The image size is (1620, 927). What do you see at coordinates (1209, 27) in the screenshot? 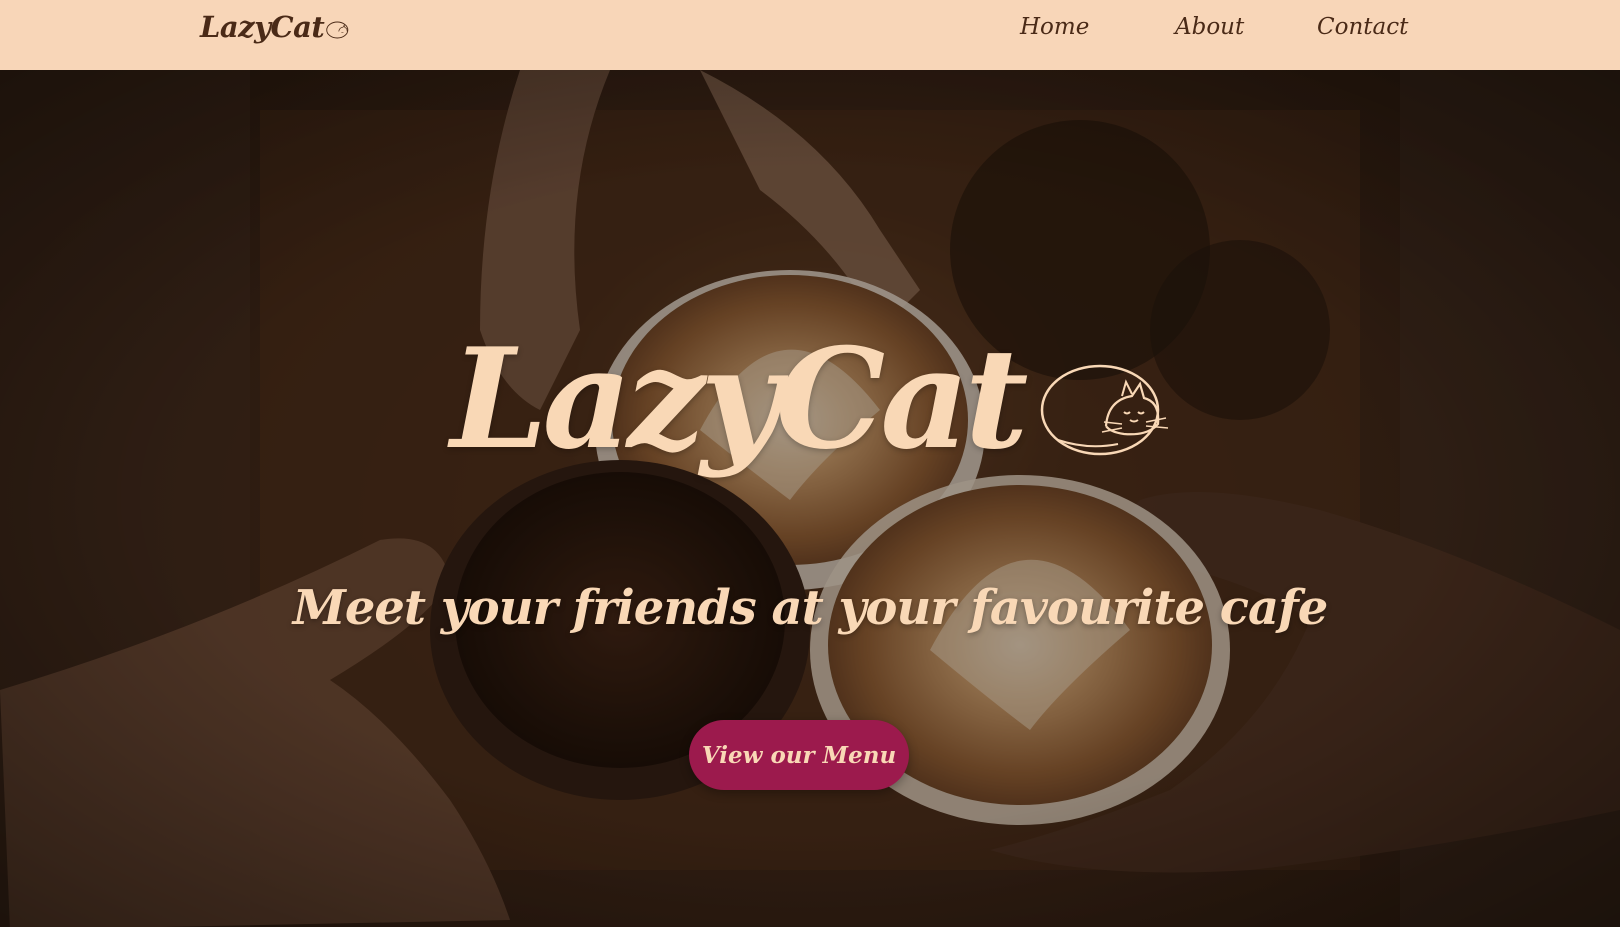
I see `nav-link-about: About` at bounding box center [1209, 27].